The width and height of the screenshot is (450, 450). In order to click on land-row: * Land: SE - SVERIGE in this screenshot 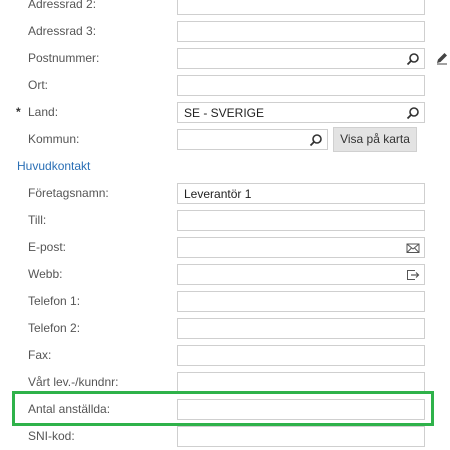, I will do `click(225, 112)`.